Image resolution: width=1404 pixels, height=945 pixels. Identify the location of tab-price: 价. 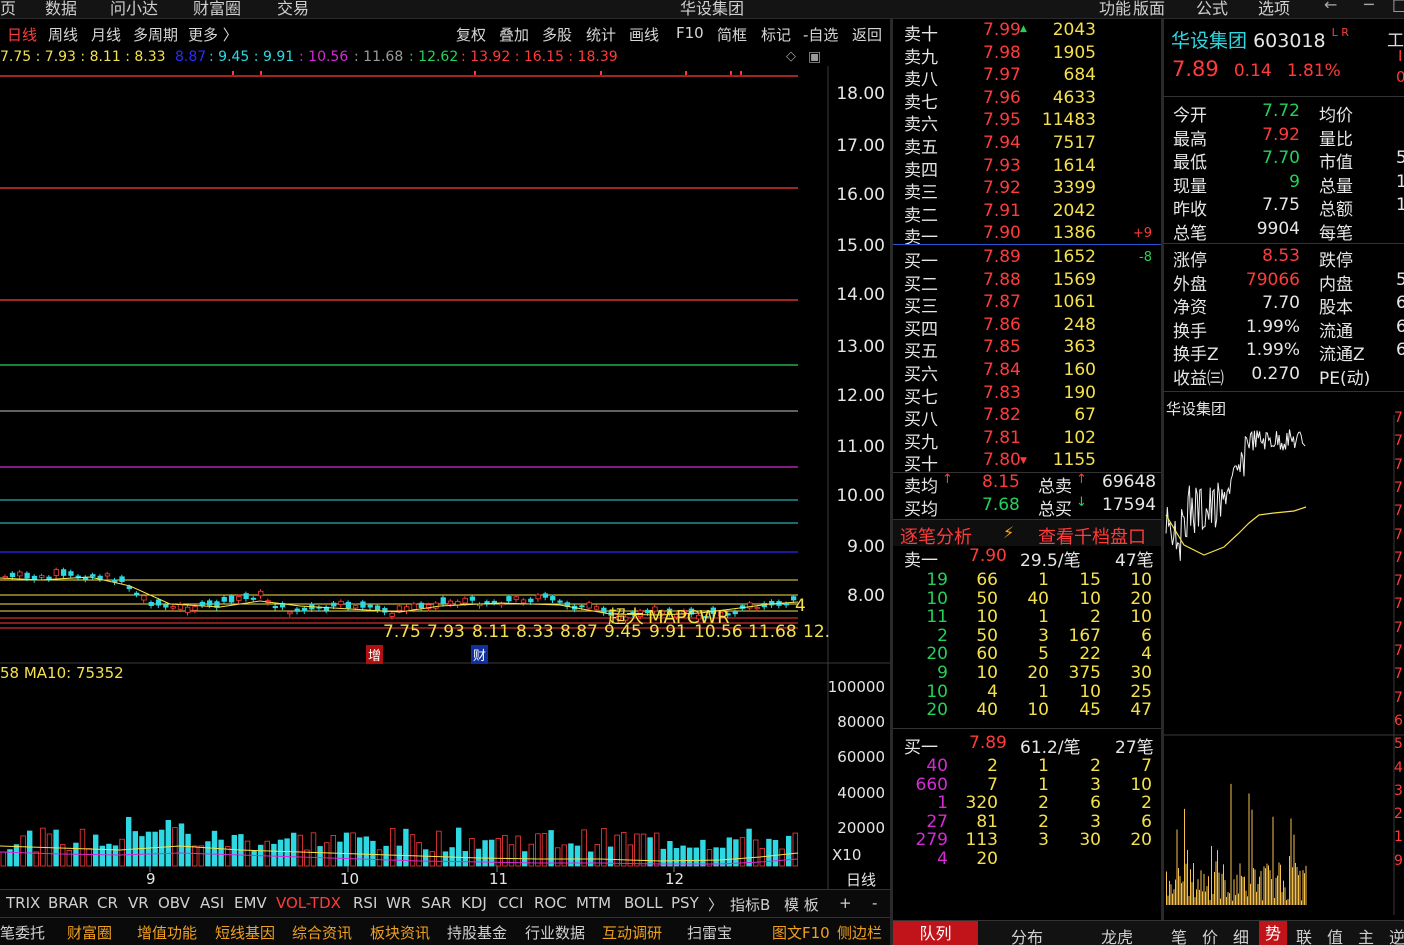
(1210, 934).